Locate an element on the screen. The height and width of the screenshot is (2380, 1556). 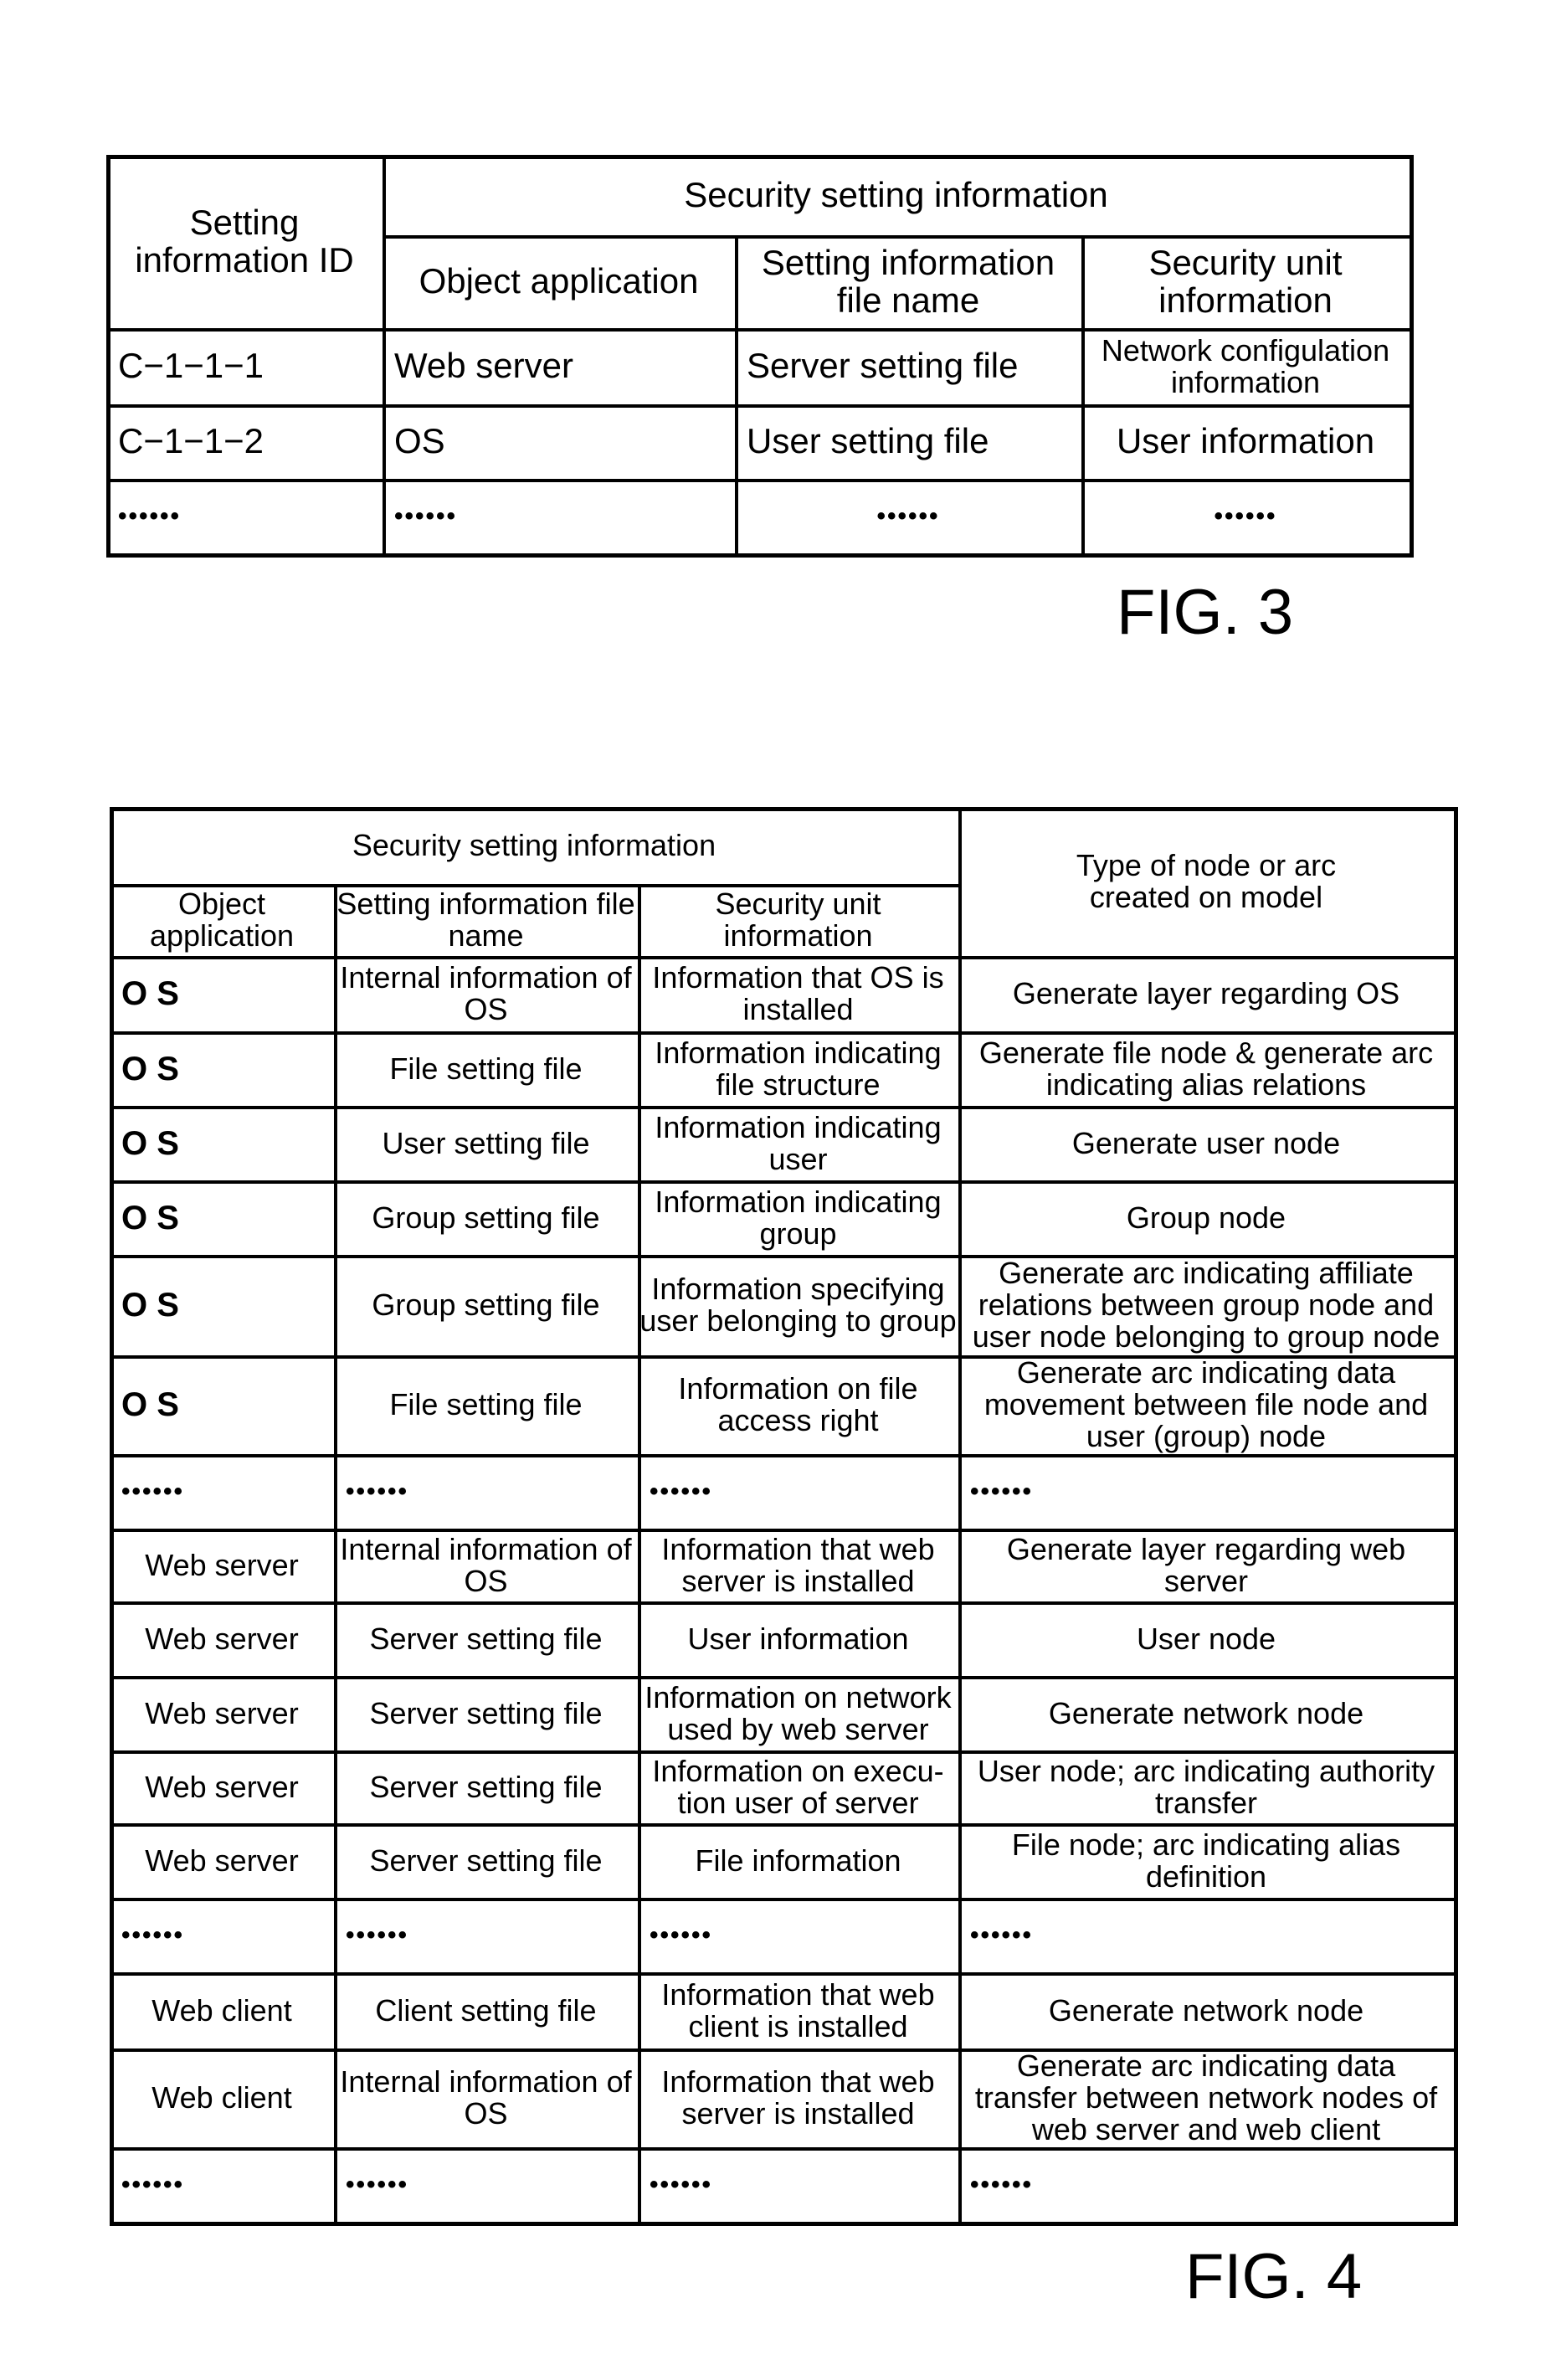
cell-security-unit: Information indicating file structure is located at coordinates (799, 1068).